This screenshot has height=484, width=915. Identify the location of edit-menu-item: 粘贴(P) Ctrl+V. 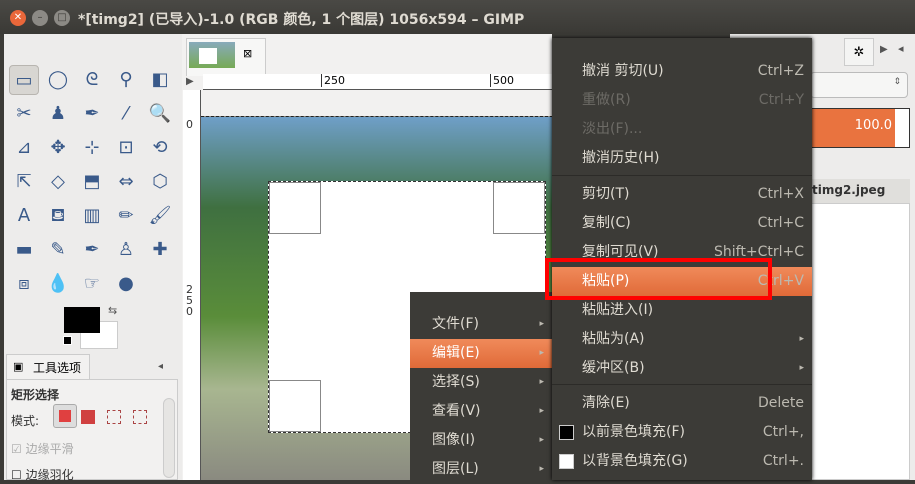
(682, 281).